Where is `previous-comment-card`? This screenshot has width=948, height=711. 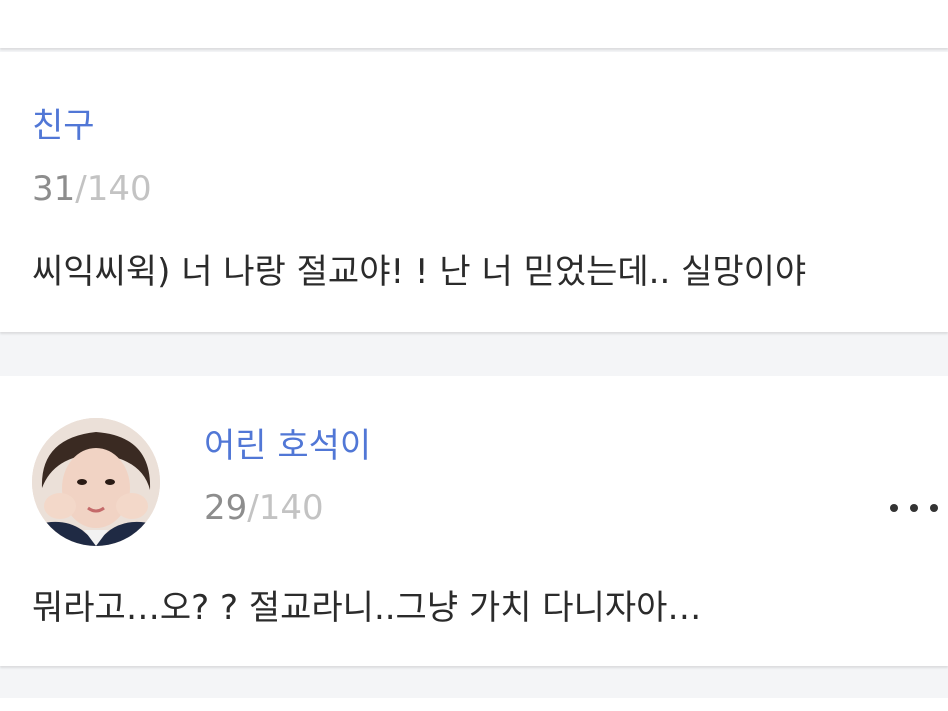
previous-comment-card is located at coordinates (474, 24).